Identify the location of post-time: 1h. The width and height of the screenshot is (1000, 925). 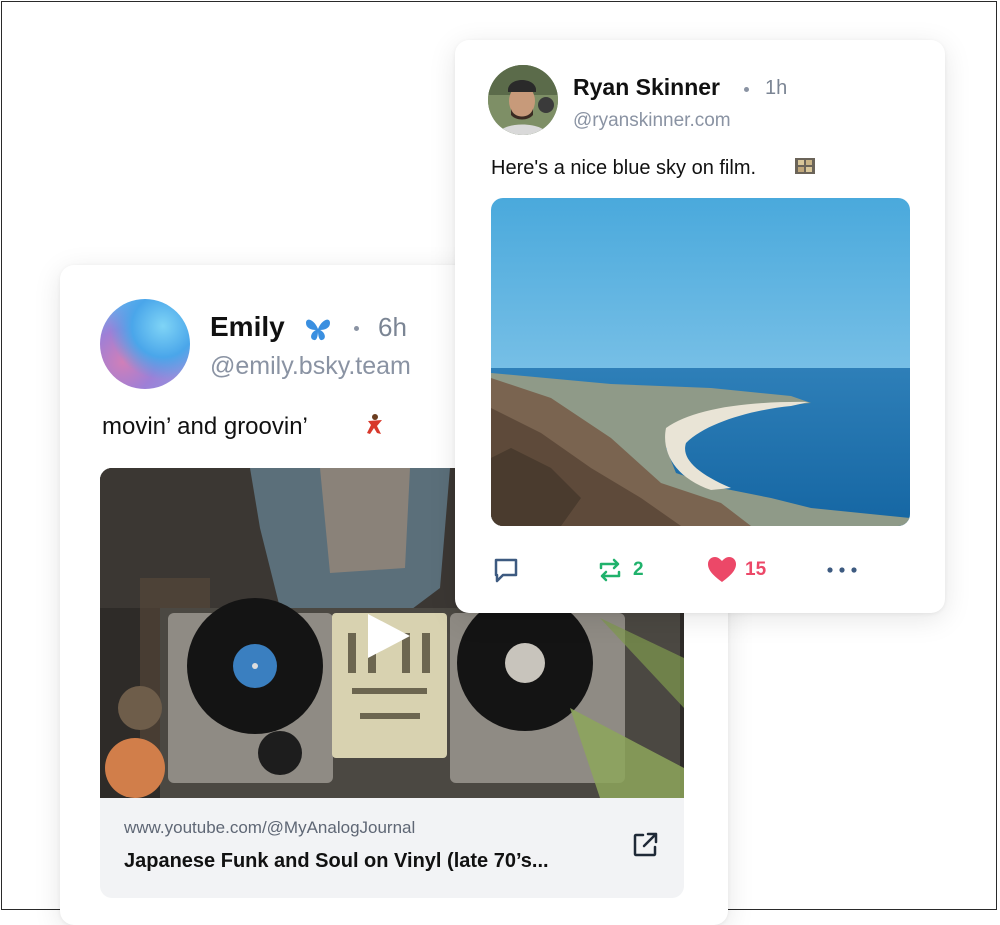
(776, 88).